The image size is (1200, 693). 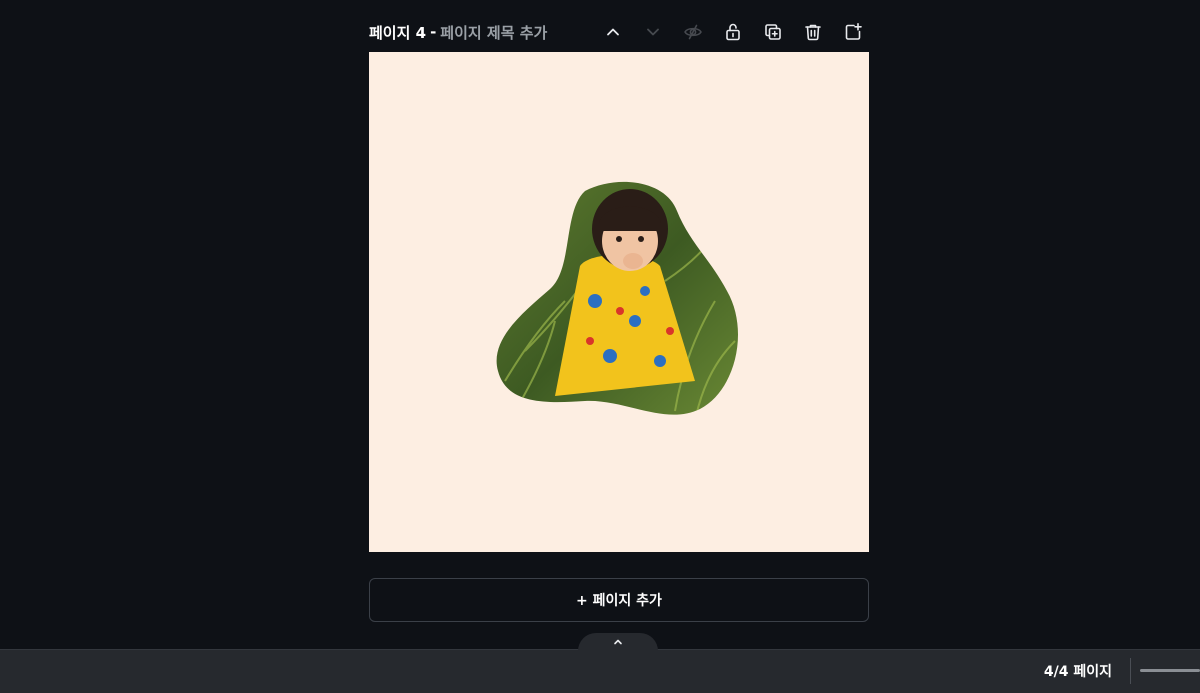 I want to click on unlock-icon, so click(x=733, y=32).